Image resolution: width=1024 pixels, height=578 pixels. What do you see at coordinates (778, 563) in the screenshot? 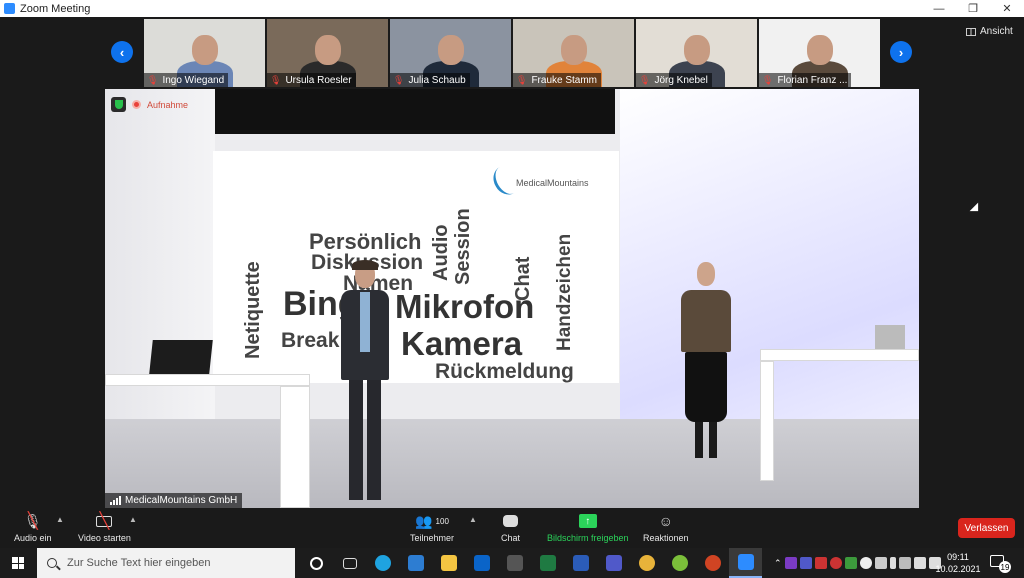
I see `tray-overflow-chevron-icon: ⌃` at bounding box center [778, 563].